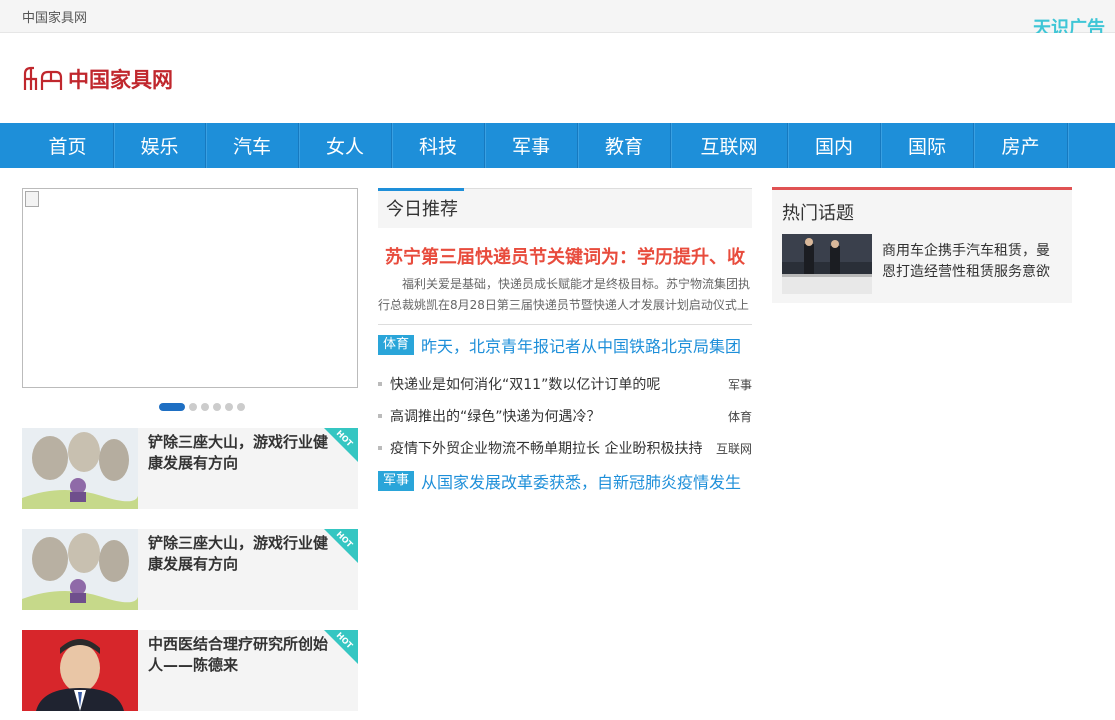  I want to click on broken-image-icon, so click(32, 199).